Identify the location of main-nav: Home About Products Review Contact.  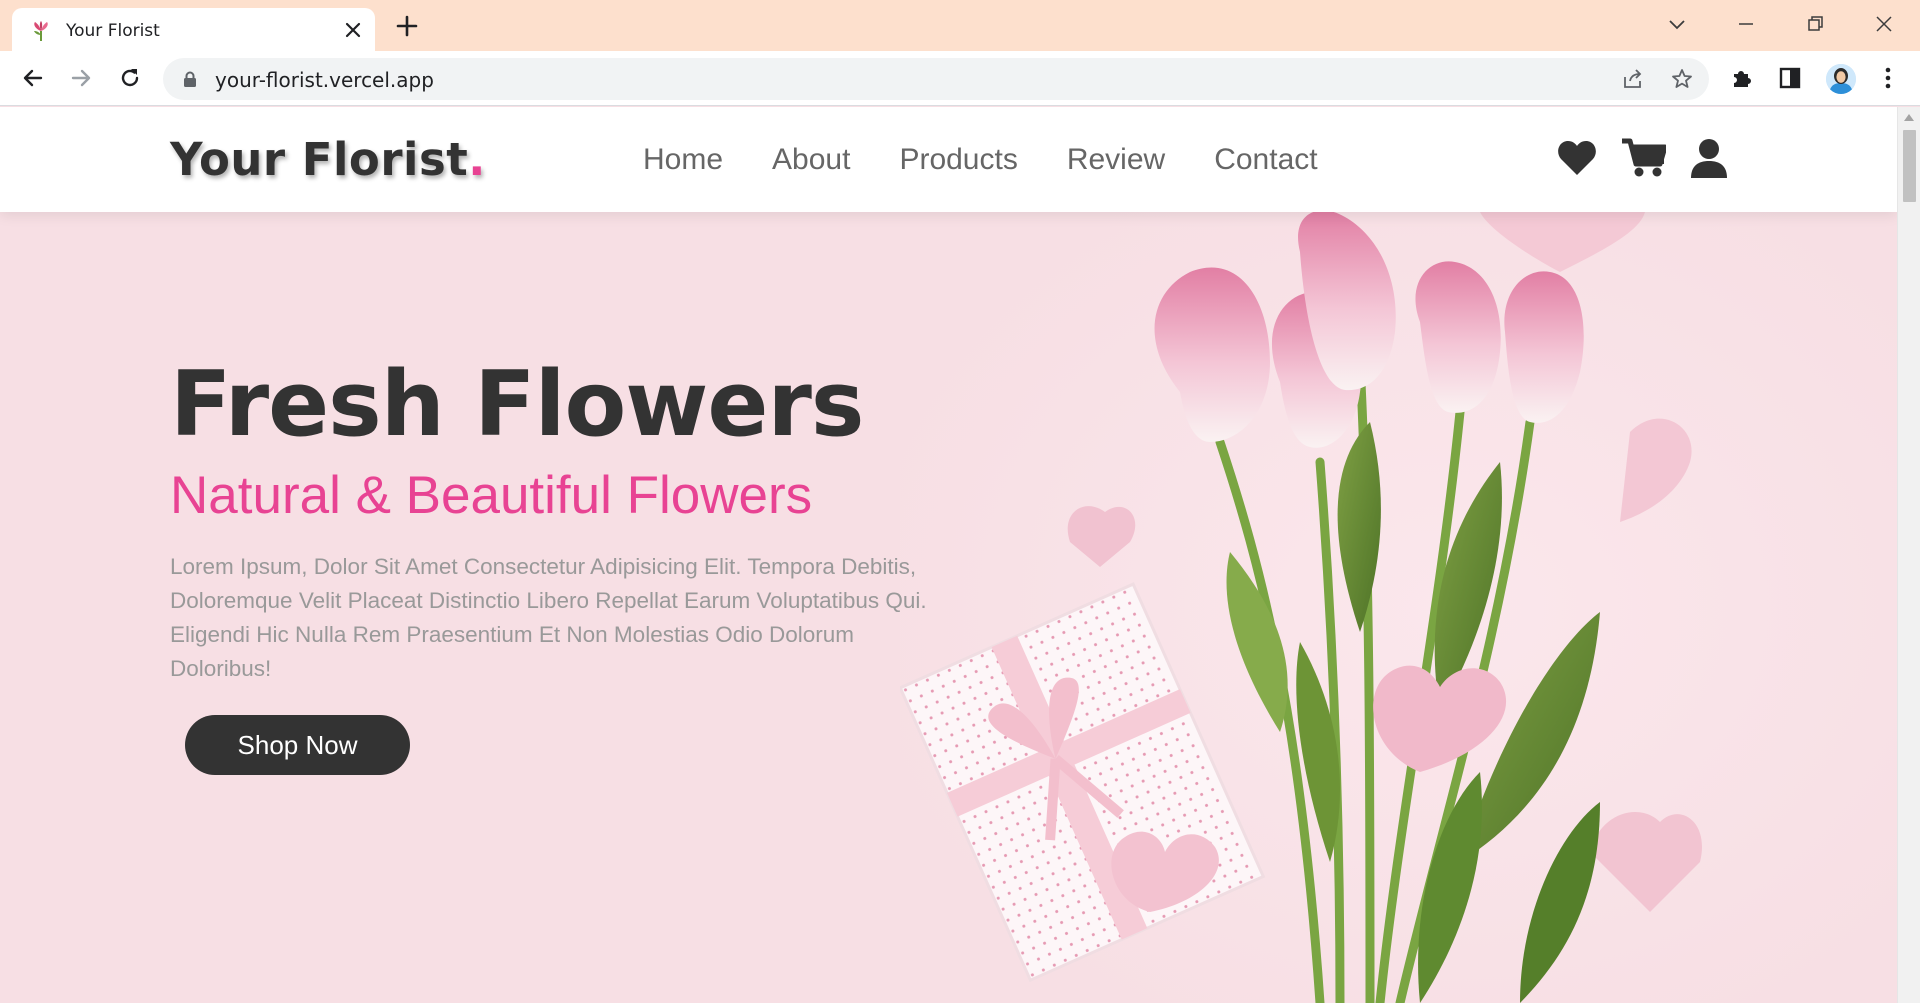
(980, 160).